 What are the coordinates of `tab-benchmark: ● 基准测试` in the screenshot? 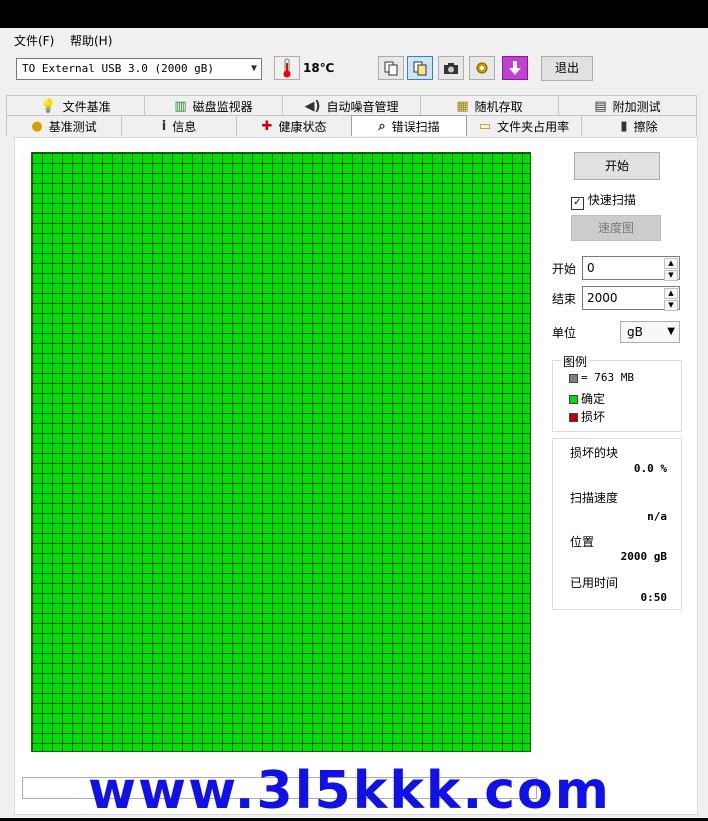 It's located at (64, 125).